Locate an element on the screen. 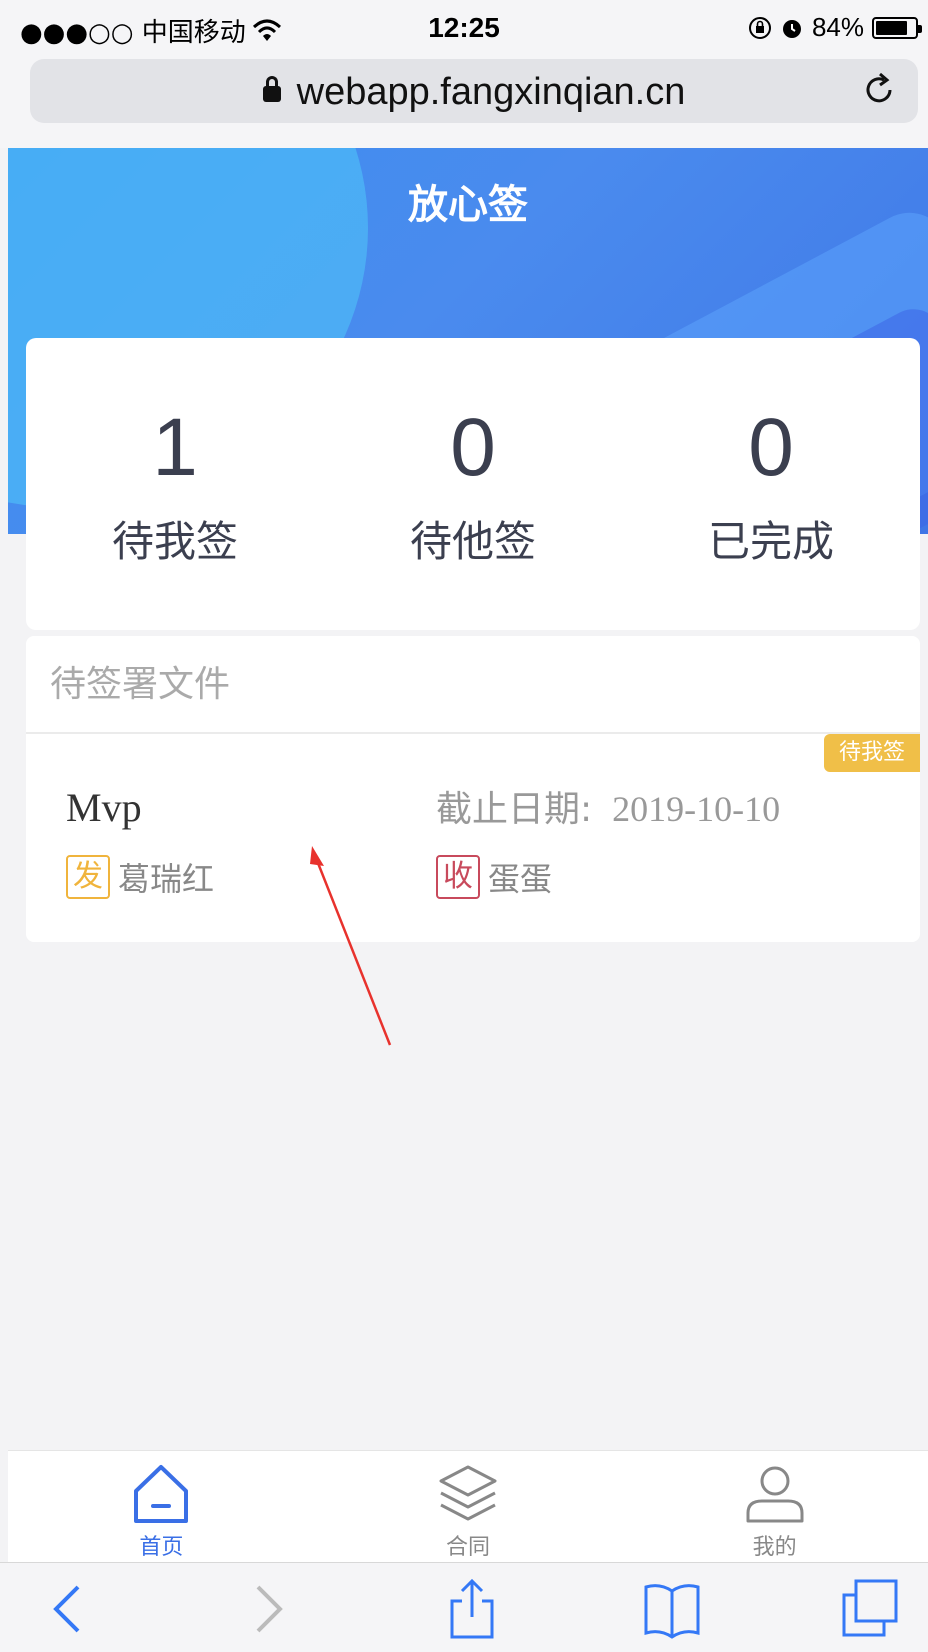 The width and height of the screenshot is (928, 1652). share-icon is located at coordinates (472, 1609).